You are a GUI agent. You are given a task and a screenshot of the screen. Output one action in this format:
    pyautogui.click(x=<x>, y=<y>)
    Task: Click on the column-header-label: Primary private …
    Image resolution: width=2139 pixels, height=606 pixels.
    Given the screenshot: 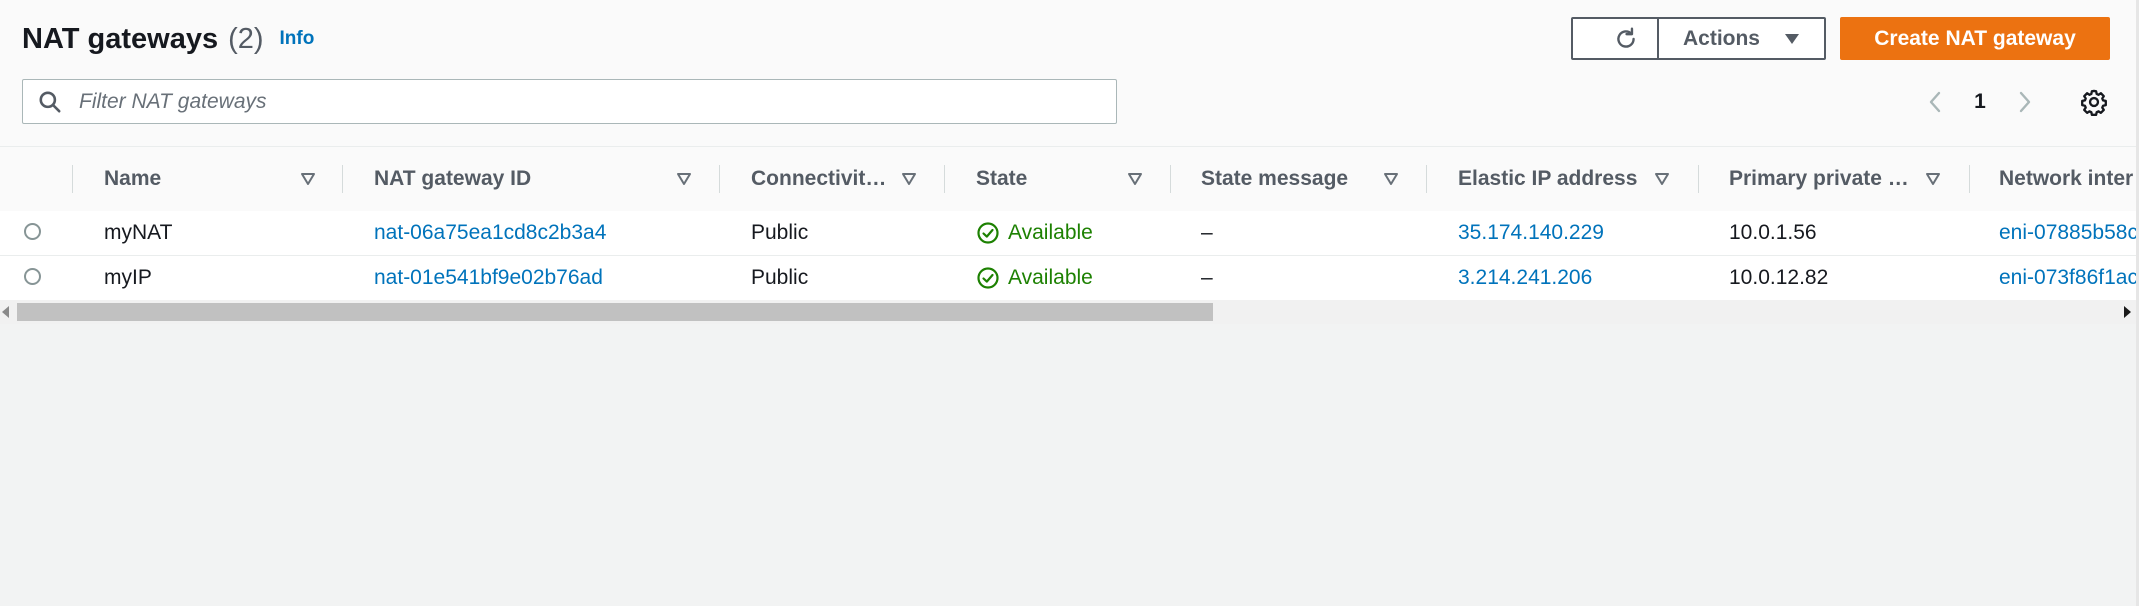 What is the action you would take?
    pyautogui.click(x=1819, y=178)
    